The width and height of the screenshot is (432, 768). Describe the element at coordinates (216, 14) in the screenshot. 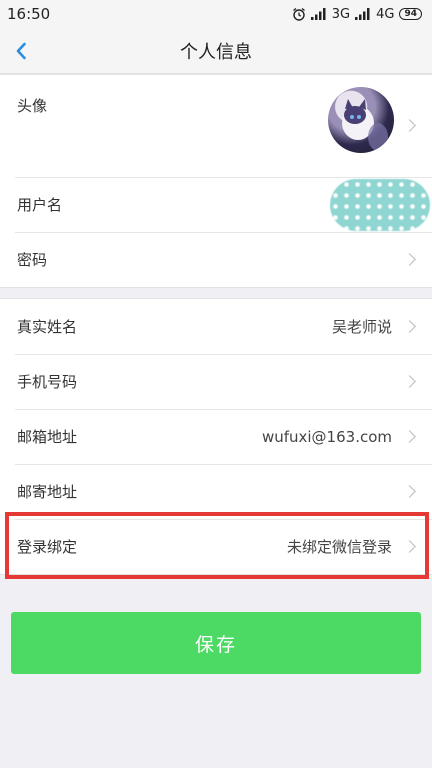

I see `status-bar: 16:50 3G 4G 94` at that location.